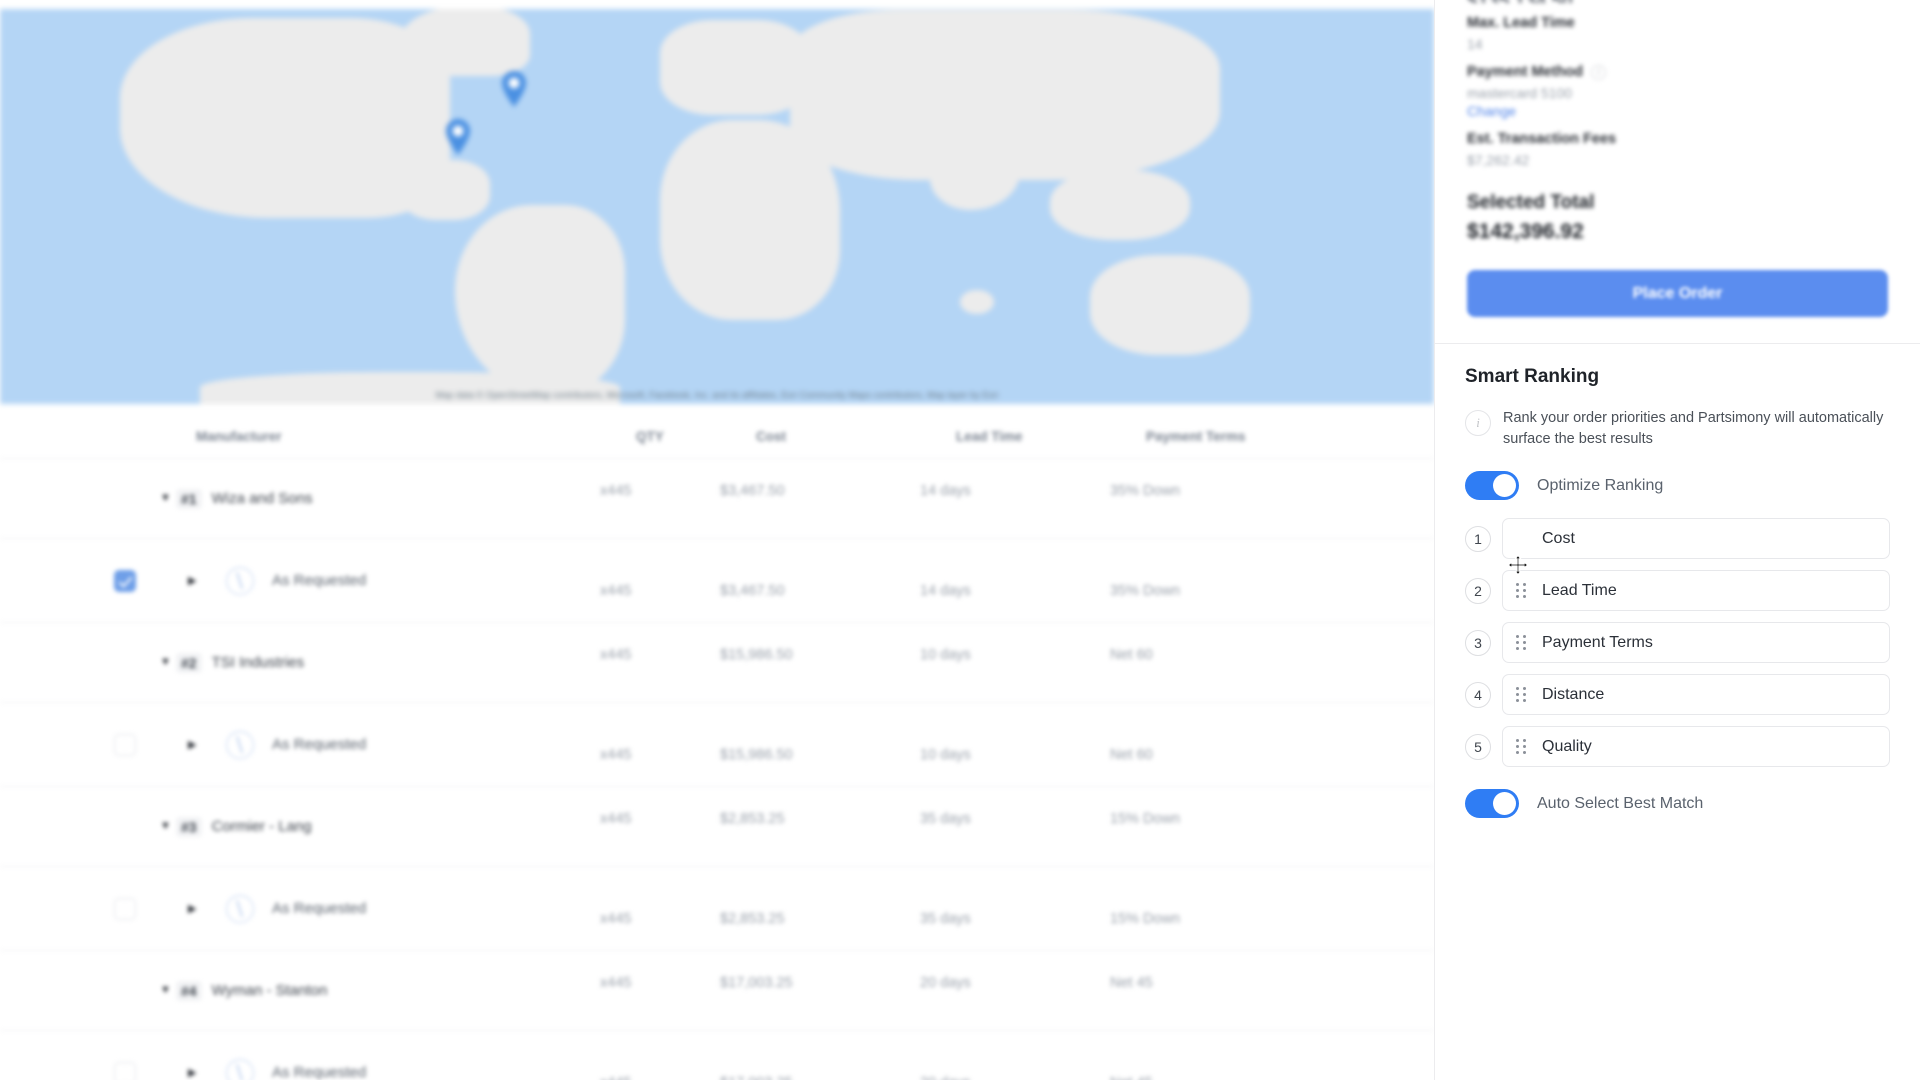  What do you see at coordinates (380, 498) in the screenshot?
I see `manufacturer-cell: ▼ #1 Wiza and Sons` at bounding box center [380, 498].